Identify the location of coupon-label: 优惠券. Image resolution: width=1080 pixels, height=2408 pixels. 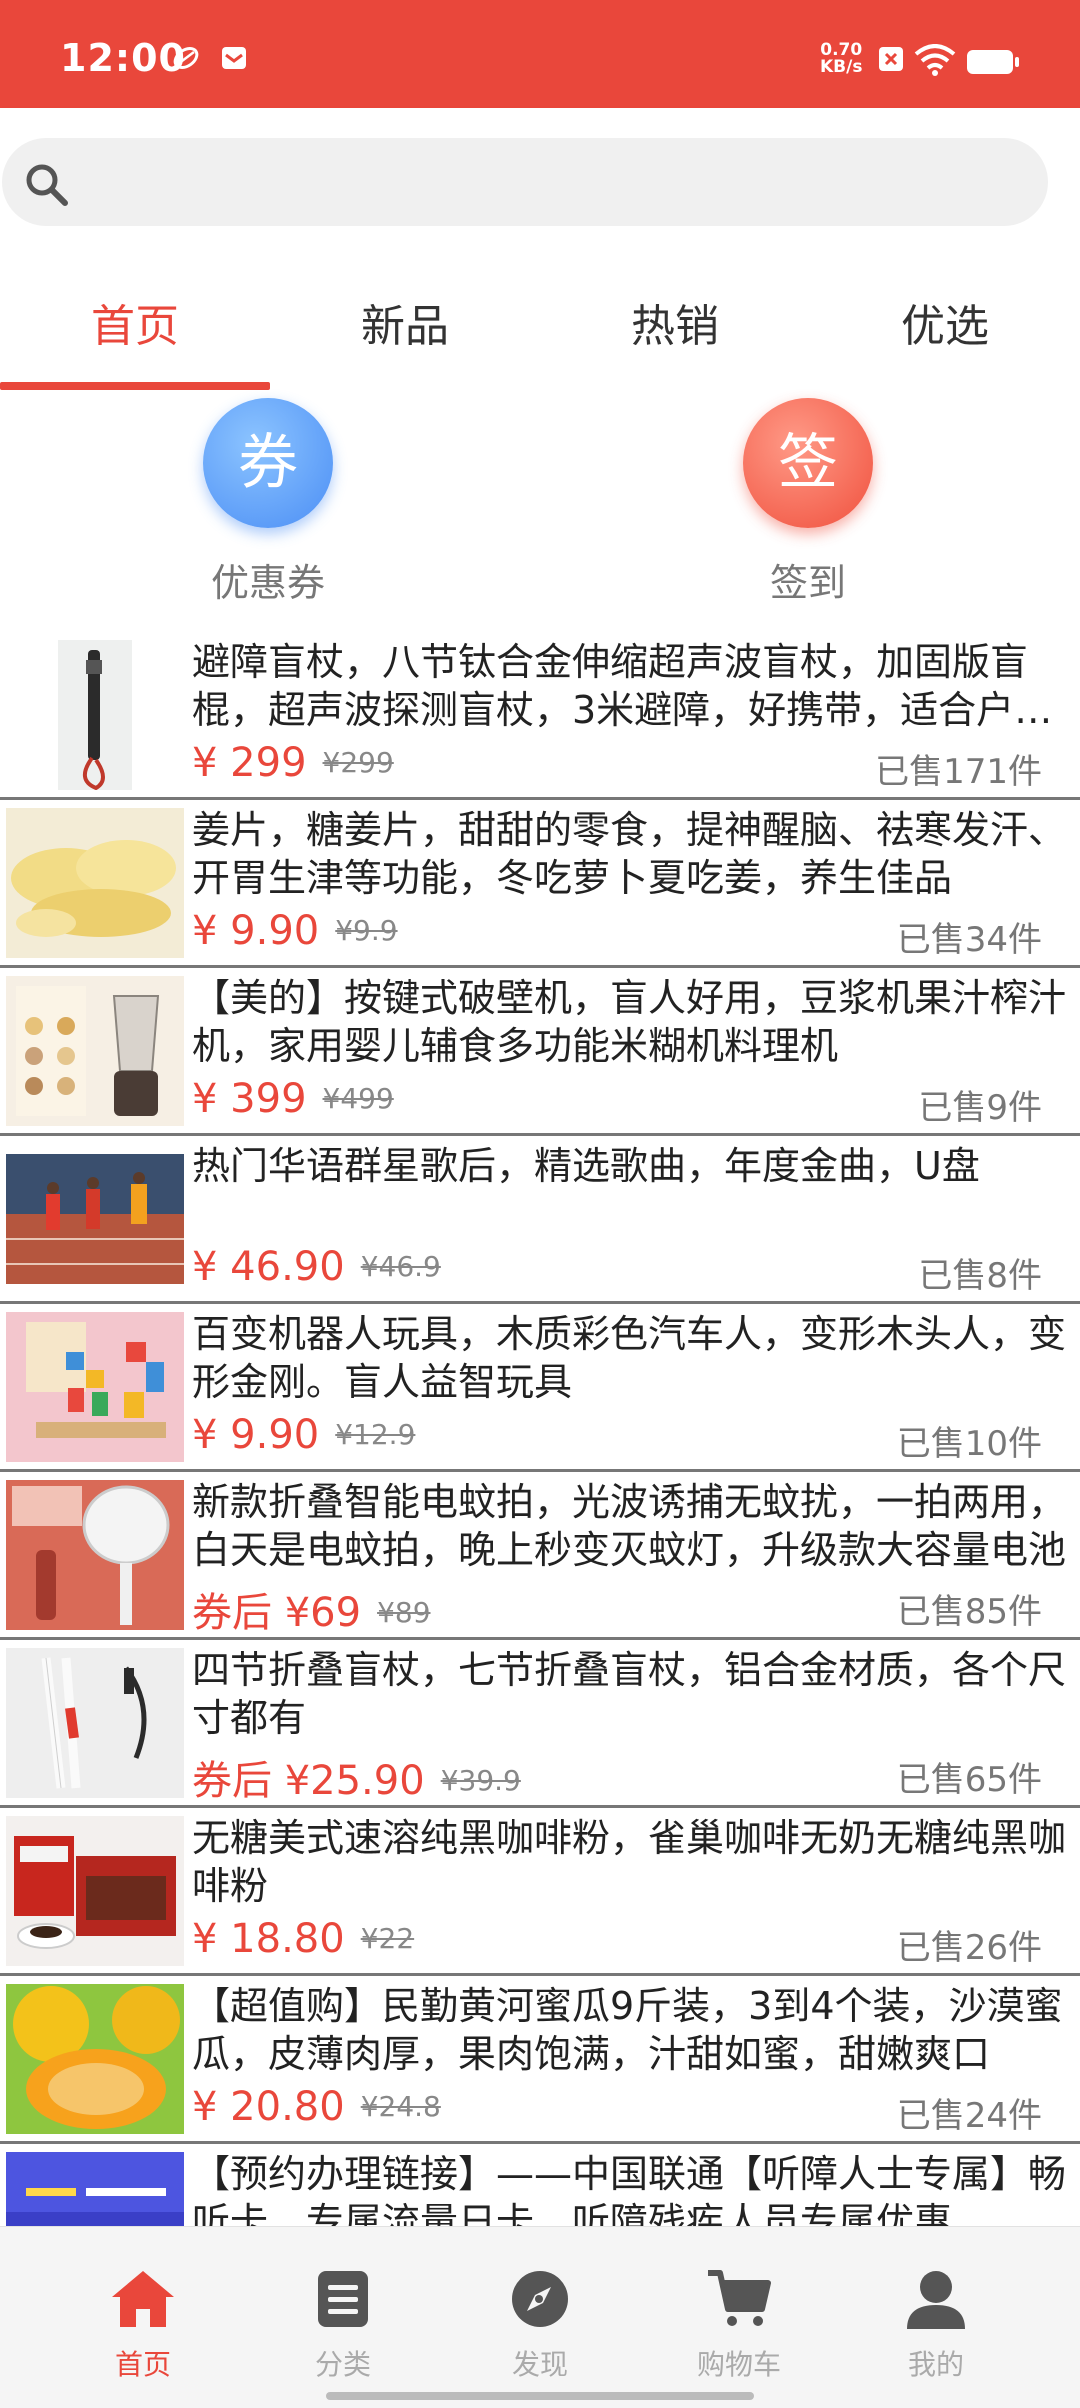
(267, 583).